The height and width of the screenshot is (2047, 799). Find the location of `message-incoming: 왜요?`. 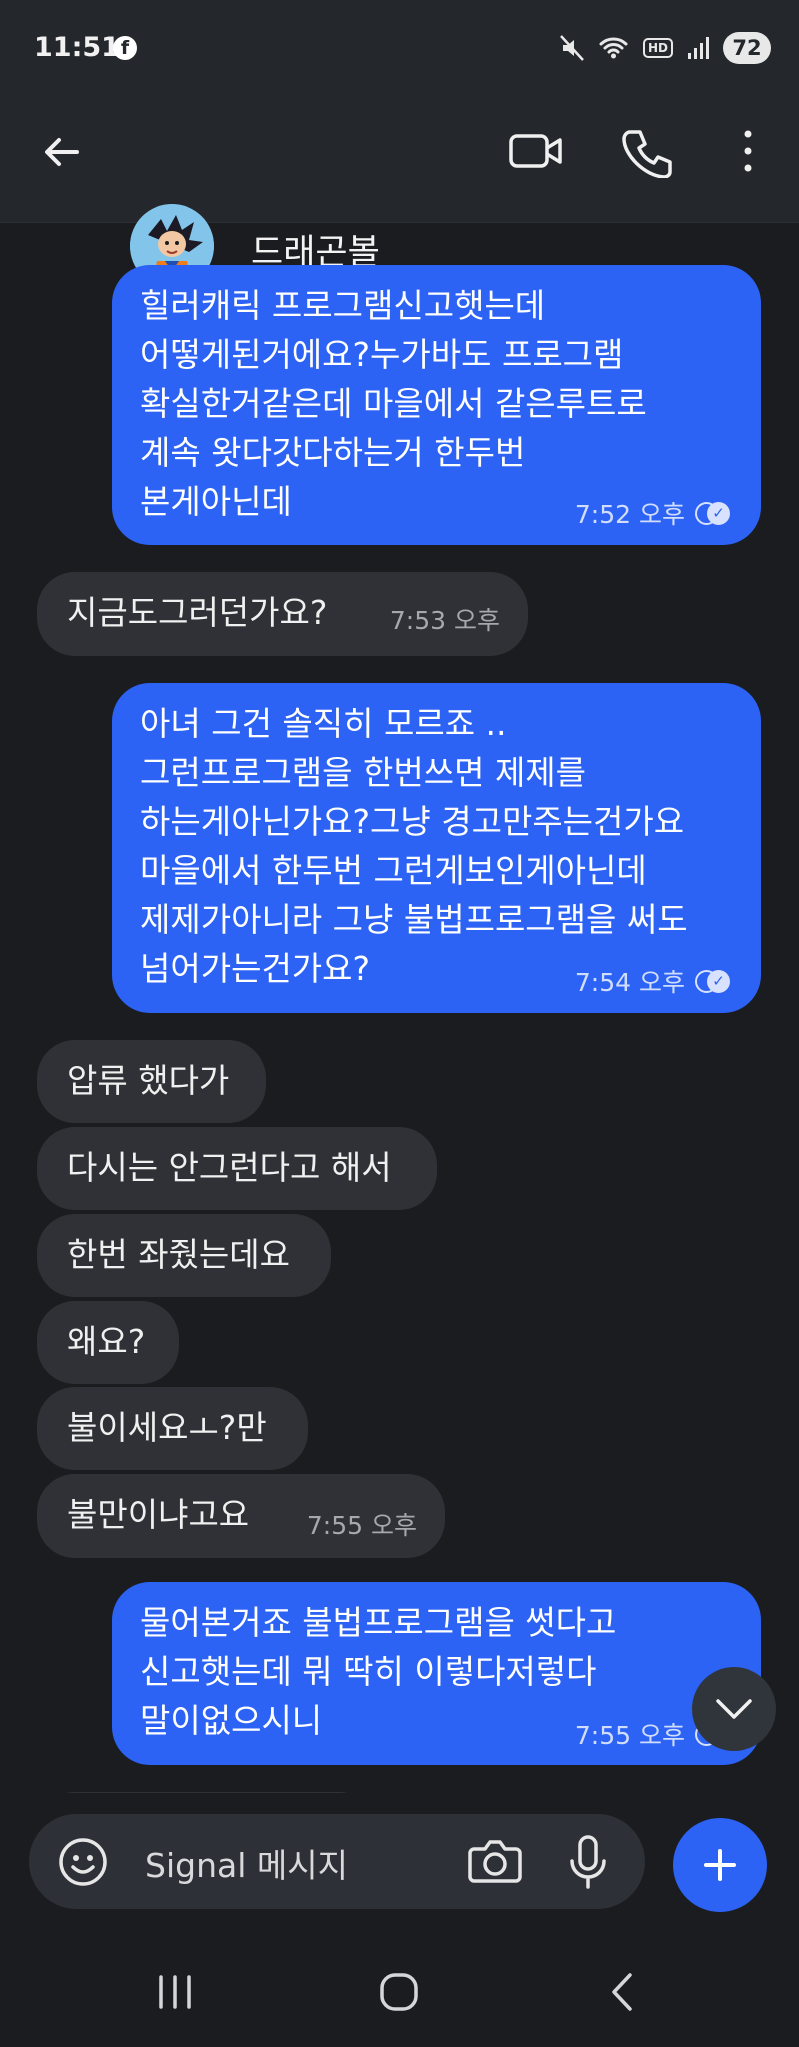

message-incoming: 왜요? is located at coordinates (108, 1342).